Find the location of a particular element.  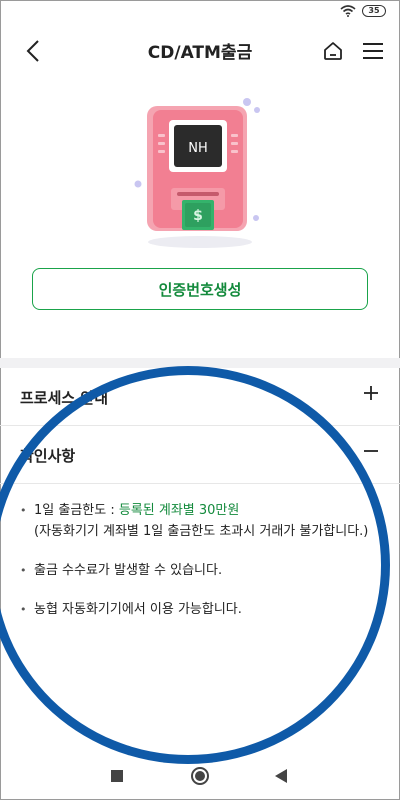

minus-icon is located at coordinates (371, 451).